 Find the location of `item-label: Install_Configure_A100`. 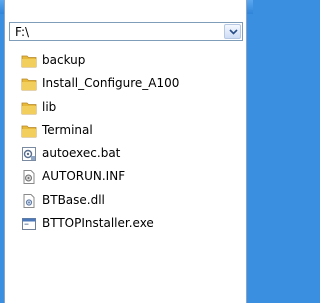

item-label: Install_Configure_A100 is located at coordinates (111, 83).